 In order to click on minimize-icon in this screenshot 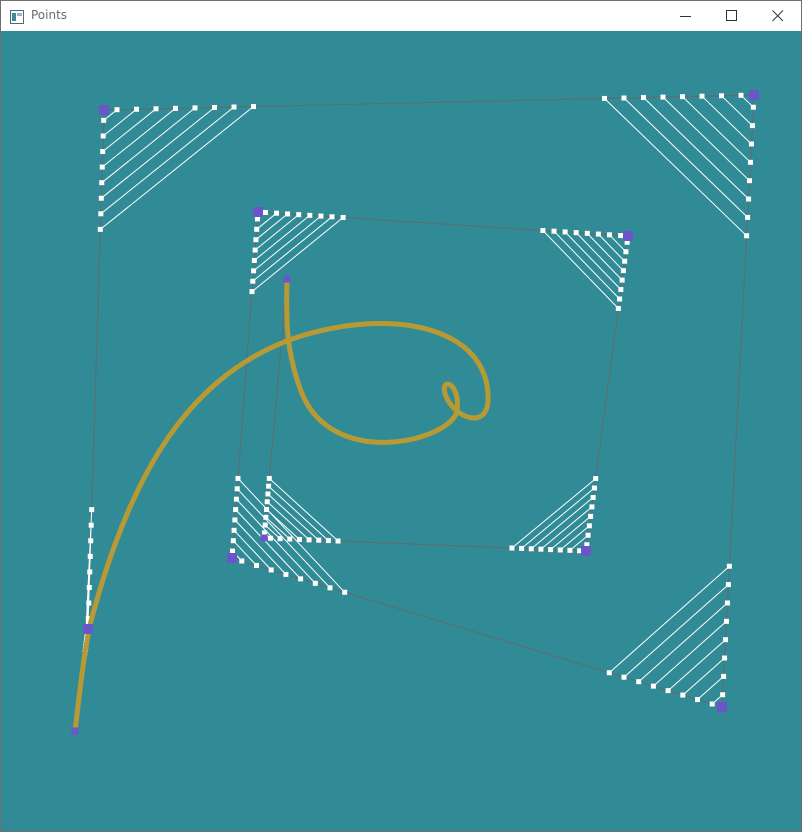, I will do `click(685, 16)`.